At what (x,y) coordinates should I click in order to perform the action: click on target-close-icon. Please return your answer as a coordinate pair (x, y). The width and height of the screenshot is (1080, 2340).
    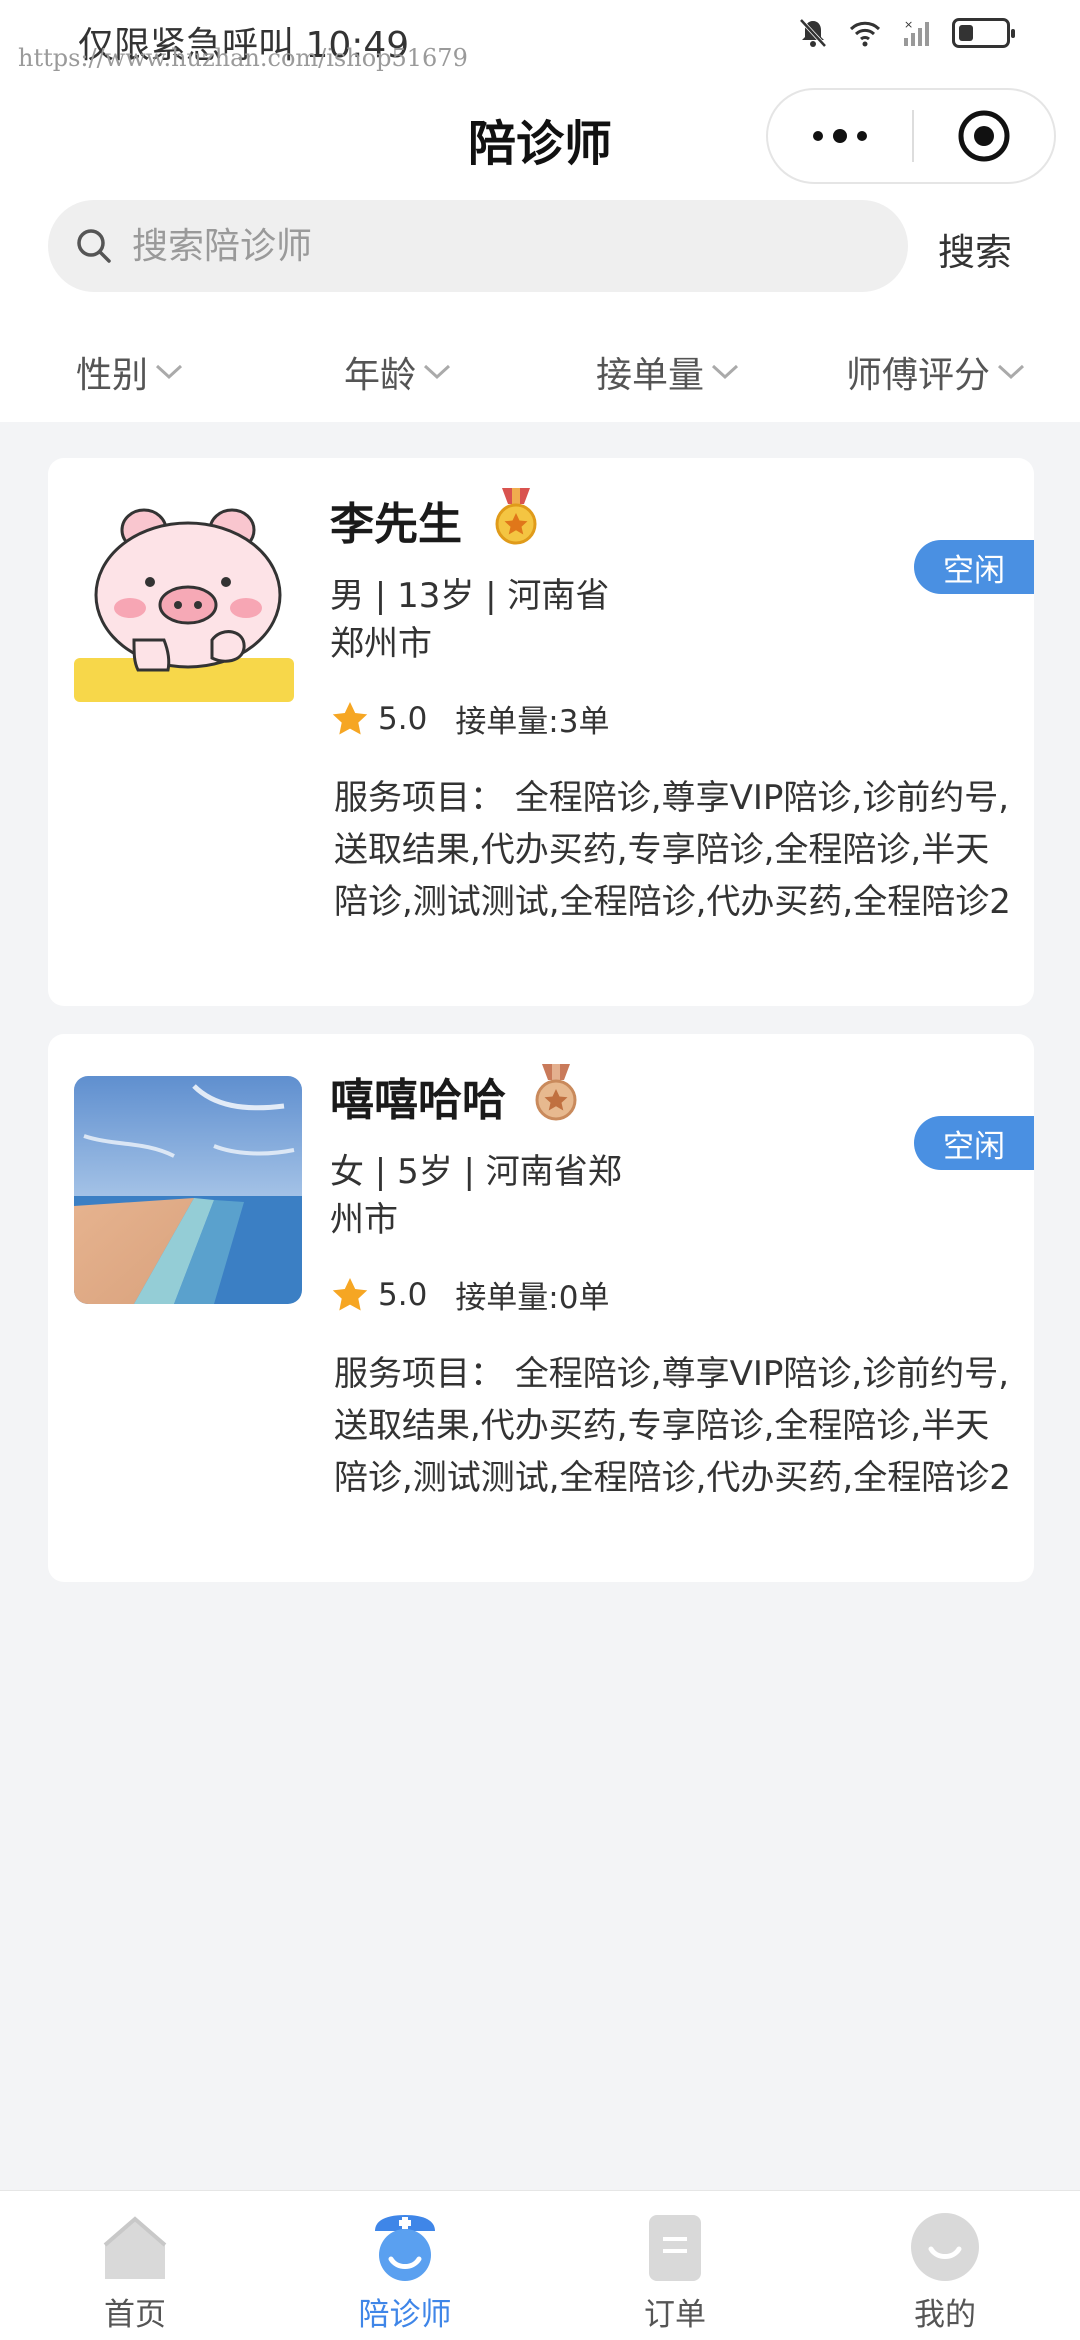
    Looking at the image, I should click on (984, 136).